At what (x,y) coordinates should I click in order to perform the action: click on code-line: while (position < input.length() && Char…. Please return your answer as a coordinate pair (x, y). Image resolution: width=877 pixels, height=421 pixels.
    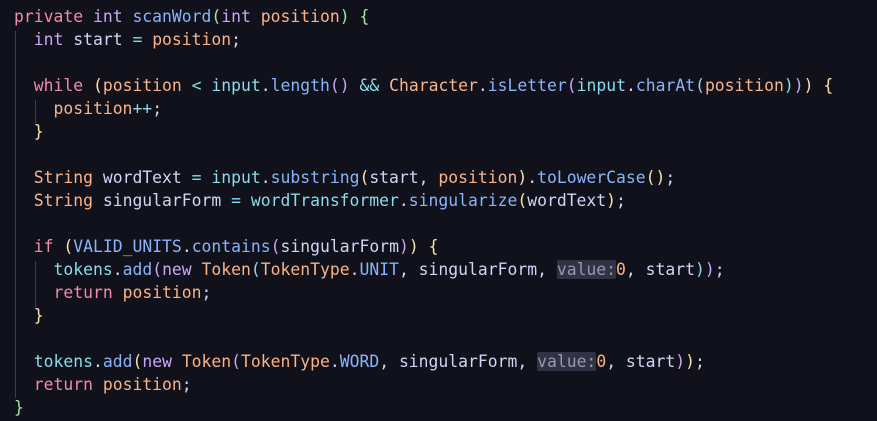
    Looking at the image, I should click on (424, 85).